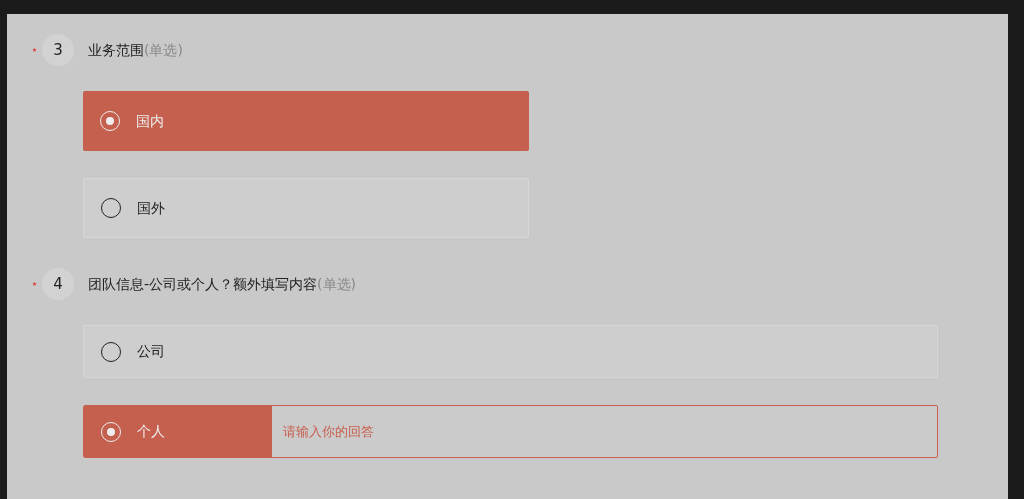  Describe the element at coordinates (510, 351) in the screenshot. I see `option-row: 公司` at that location.